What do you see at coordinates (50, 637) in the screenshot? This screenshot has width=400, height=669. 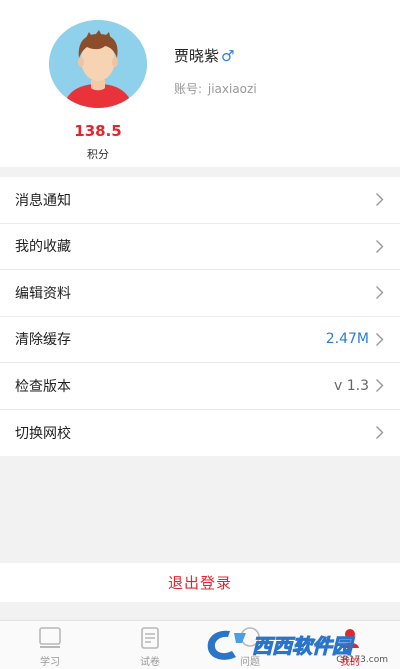 I see `book-icon` at bounding box center [50, 637].